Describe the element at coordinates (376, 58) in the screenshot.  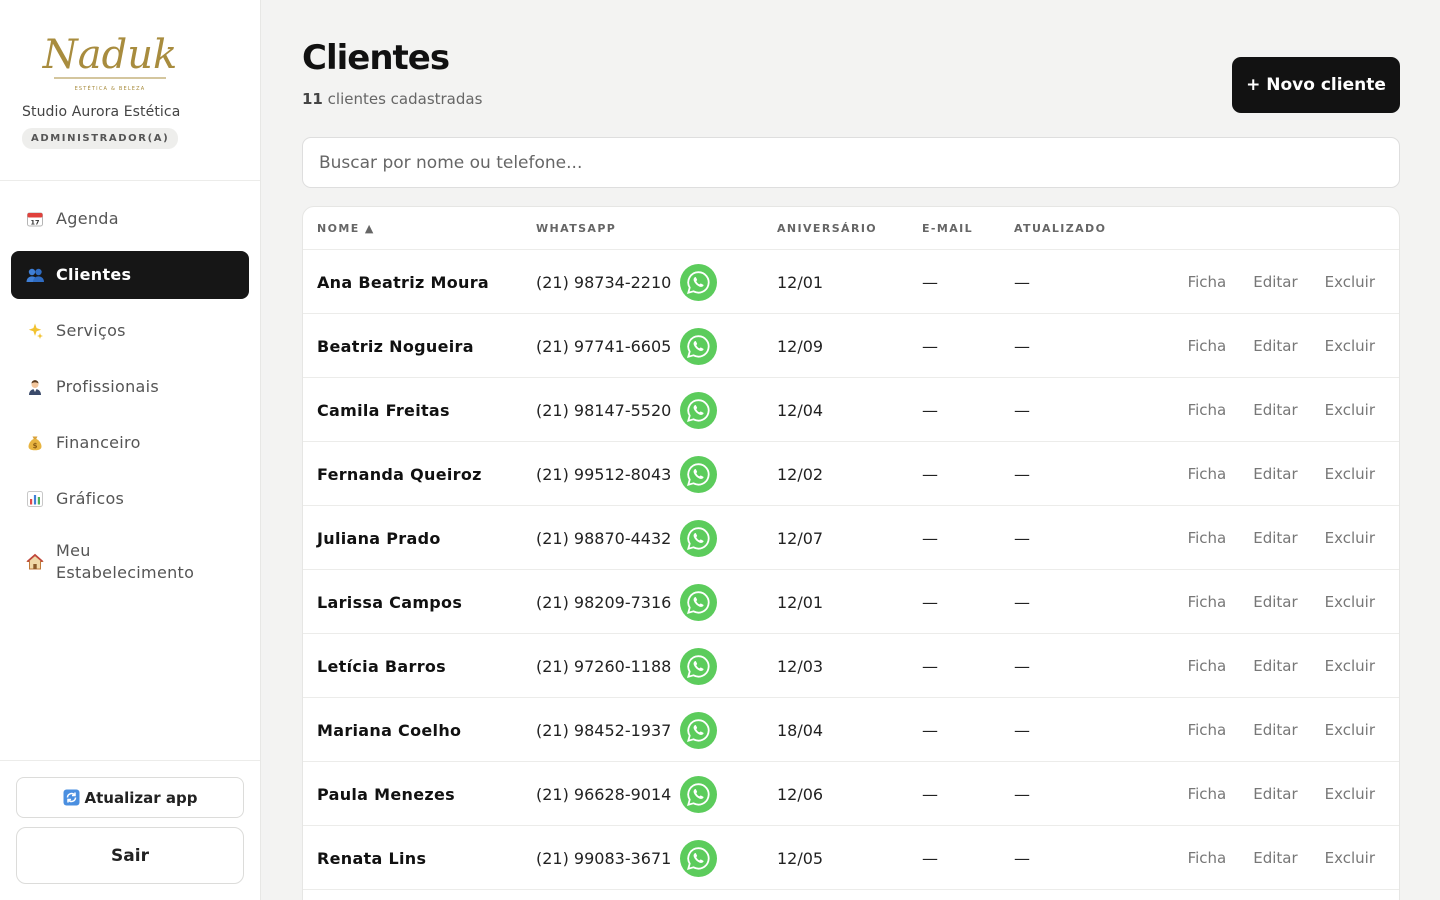
I see `page-title: Clientes` at that location.